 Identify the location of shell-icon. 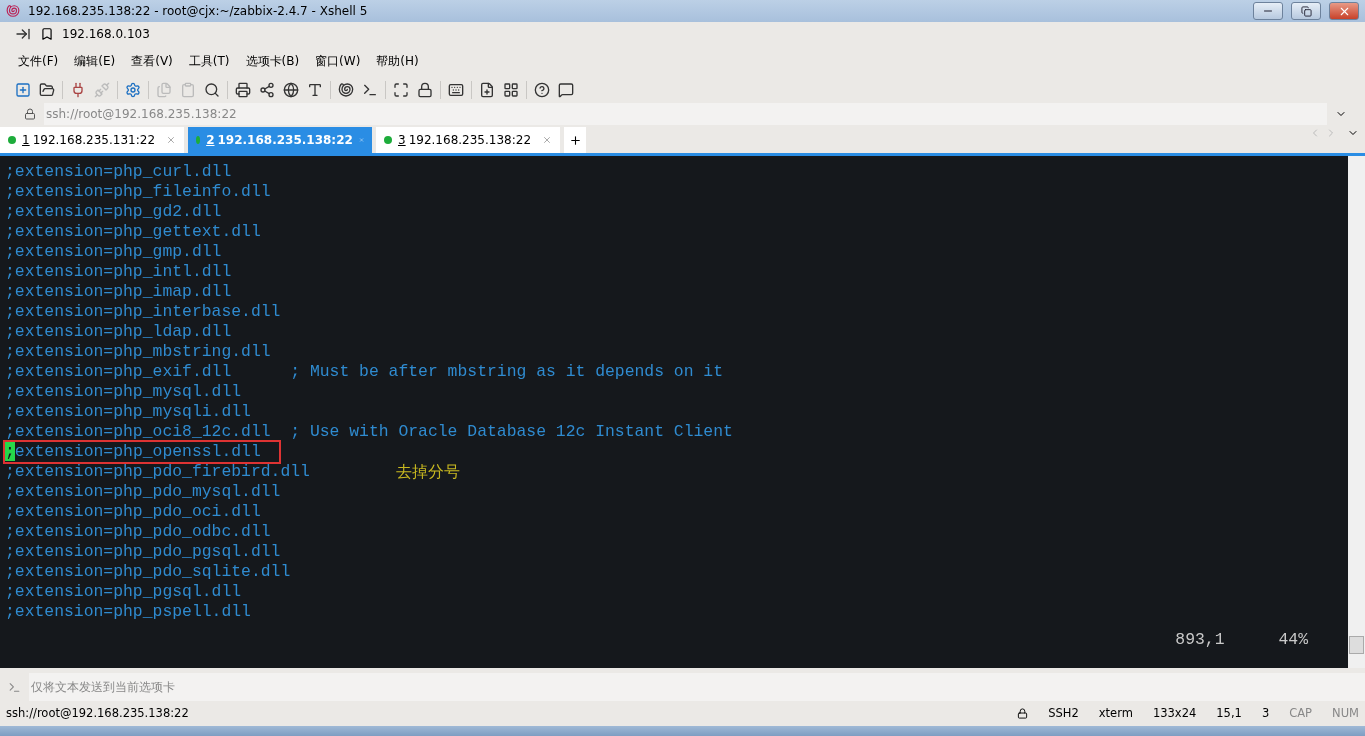
(346, 90).